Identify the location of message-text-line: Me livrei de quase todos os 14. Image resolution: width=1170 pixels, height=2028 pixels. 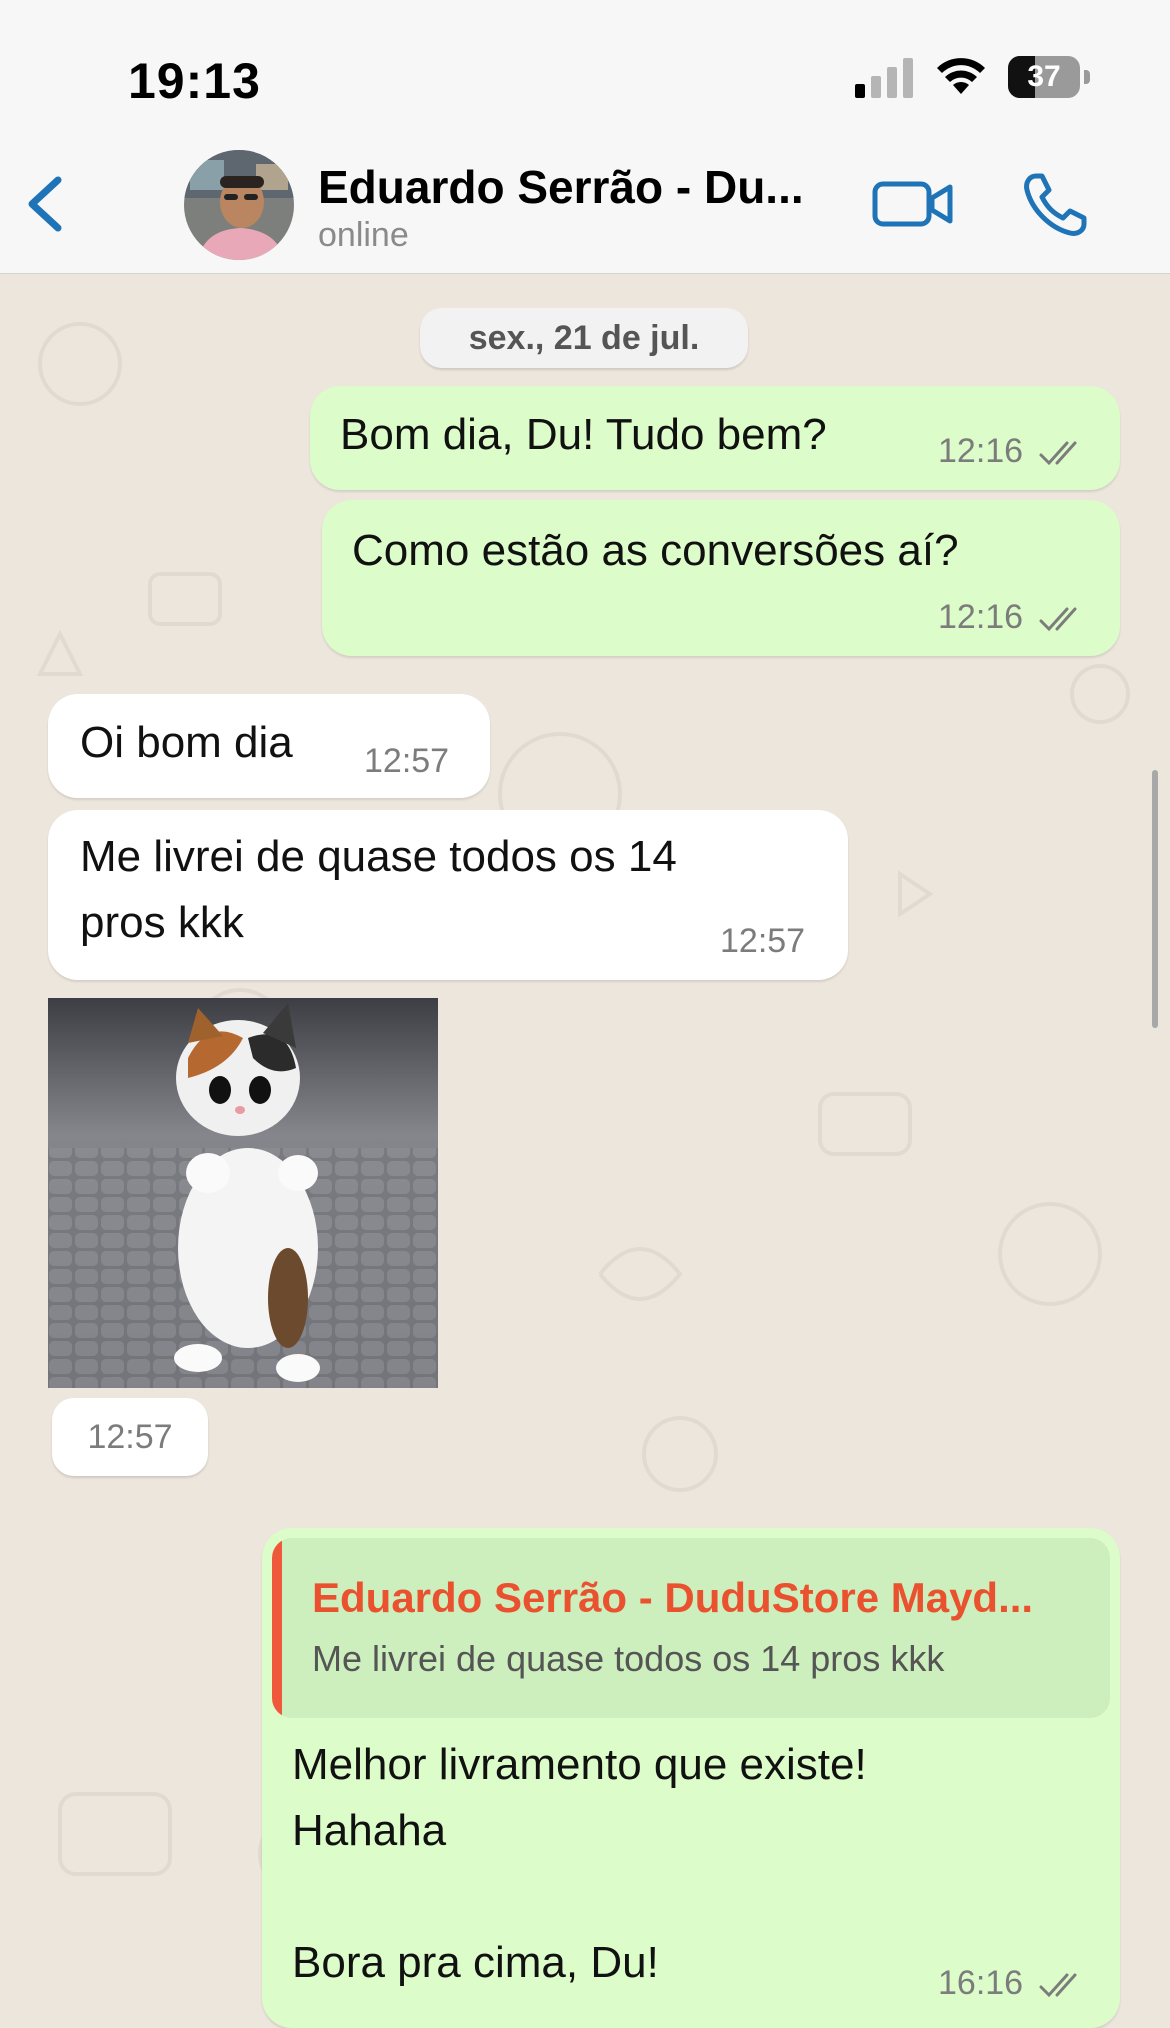
(378, 856).